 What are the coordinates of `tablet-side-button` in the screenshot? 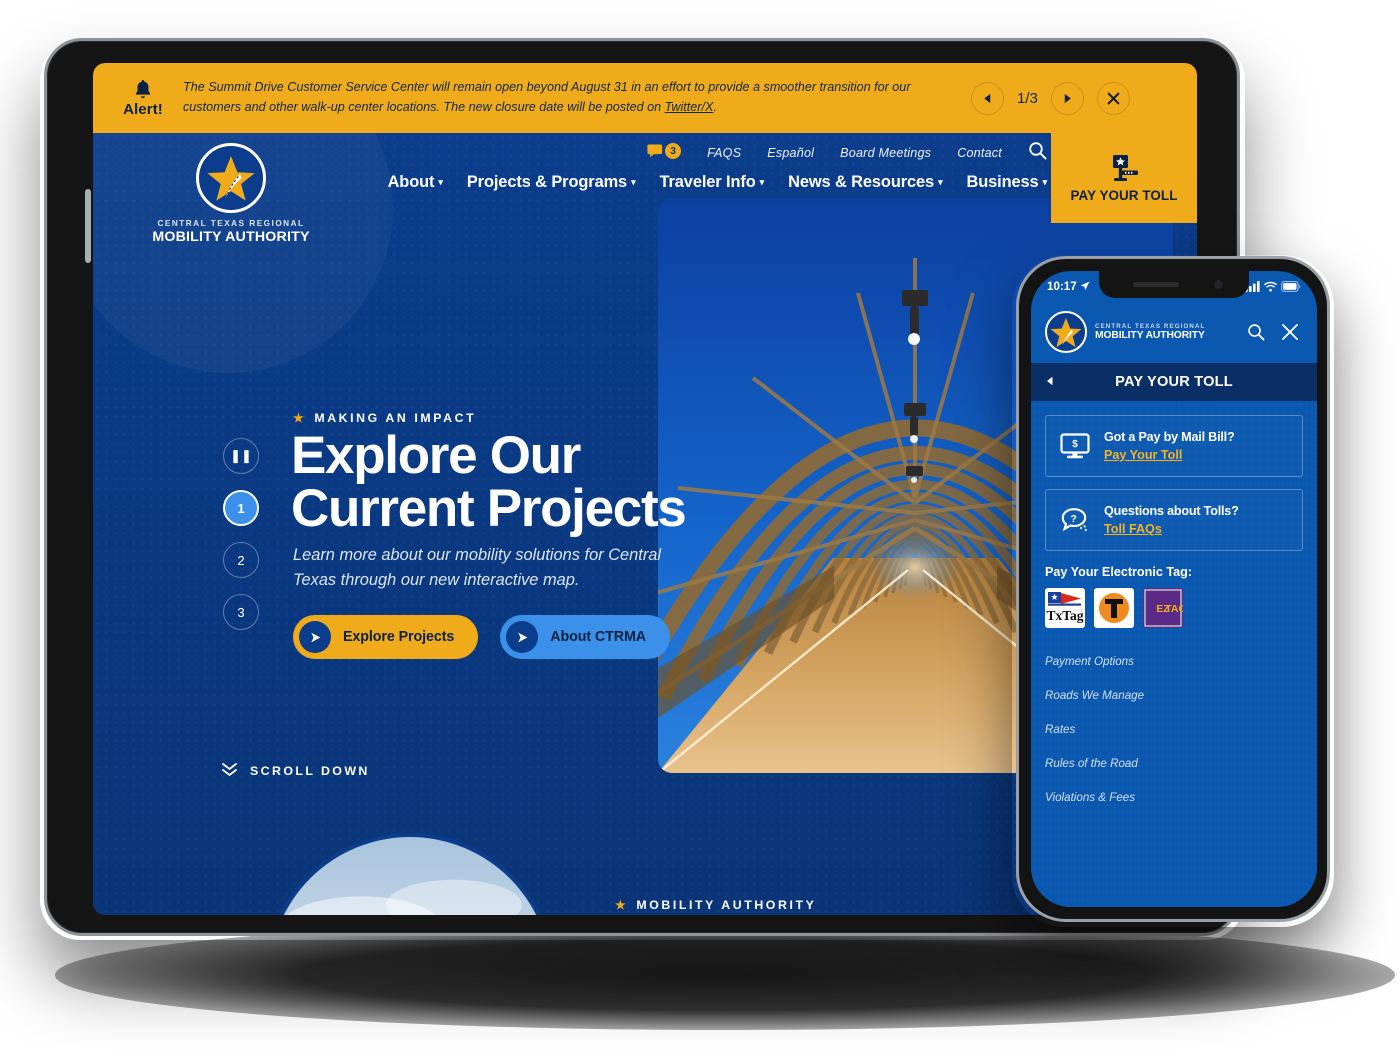 It's located at (88, 226).